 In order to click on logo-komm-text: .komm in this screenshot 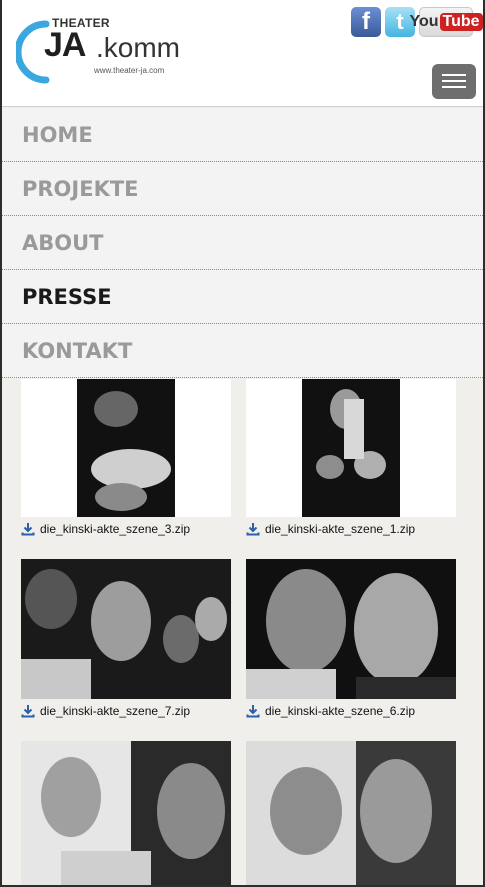, I will do `click(138, 47)`.